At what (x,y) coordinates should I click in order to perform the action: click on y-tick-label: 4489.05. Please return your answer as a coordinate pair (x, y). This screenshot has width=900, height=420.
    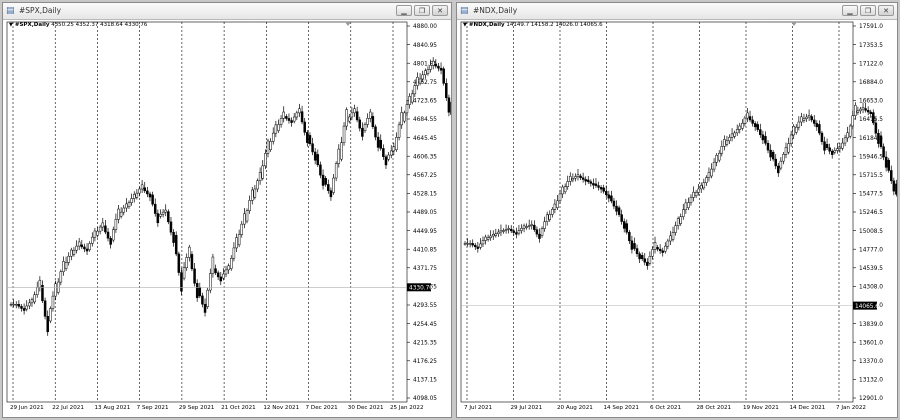
    Looking at the image, I should click on (425, 213).